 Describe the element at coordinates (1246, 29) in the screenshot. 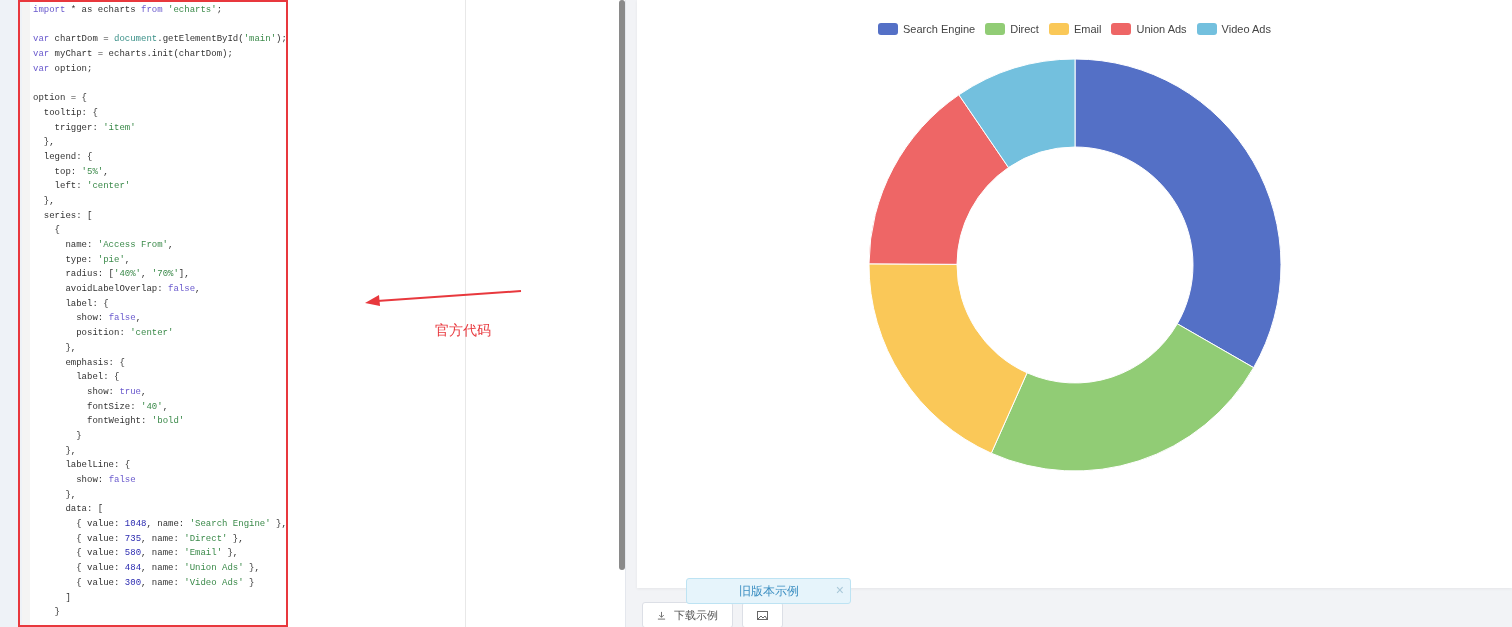

I see `legend-label: Video Ads` at that location.